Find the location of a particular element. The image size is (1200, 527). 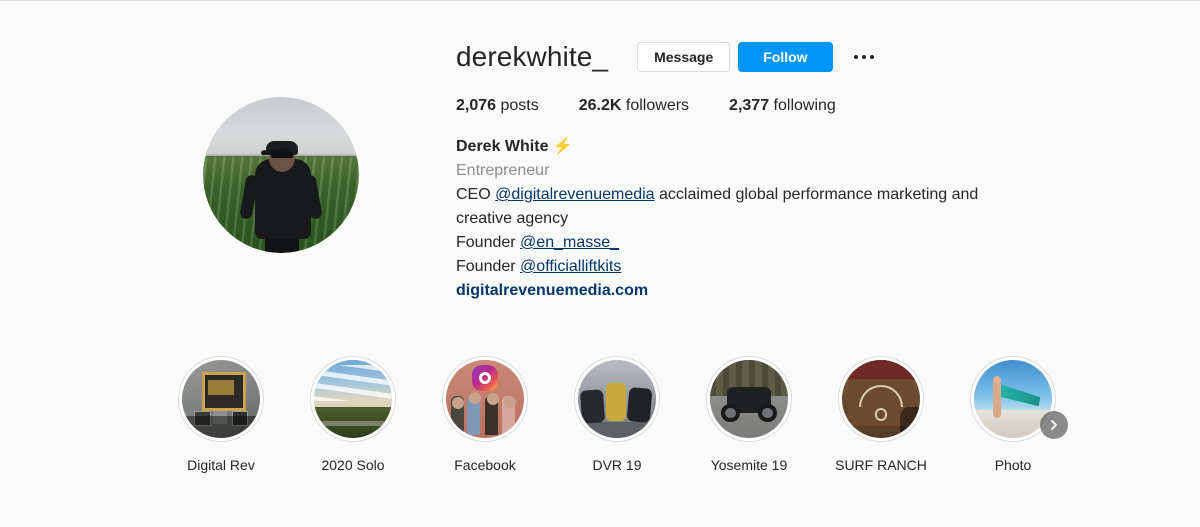

highlight-label: Facebook is located at coordinates (485, 465).